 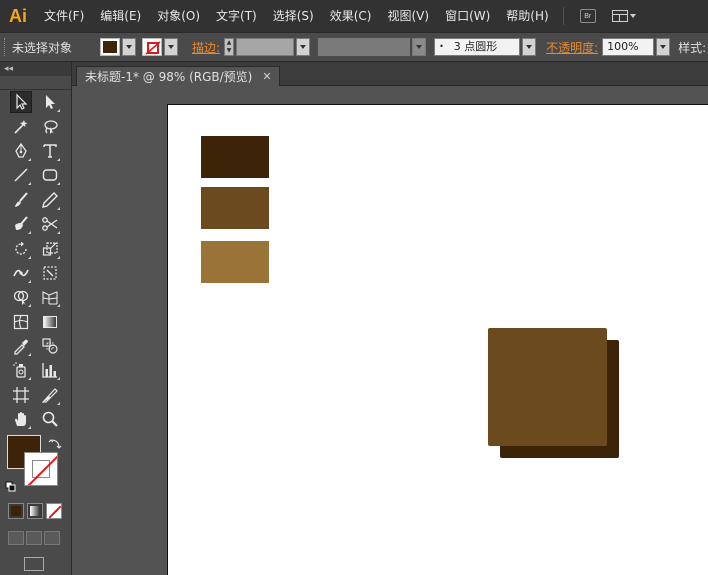 What do you see at coordinates (419, 47) in the screenshot?
I see `profile-dropdown-arrow` at bounding box center [419, 47].